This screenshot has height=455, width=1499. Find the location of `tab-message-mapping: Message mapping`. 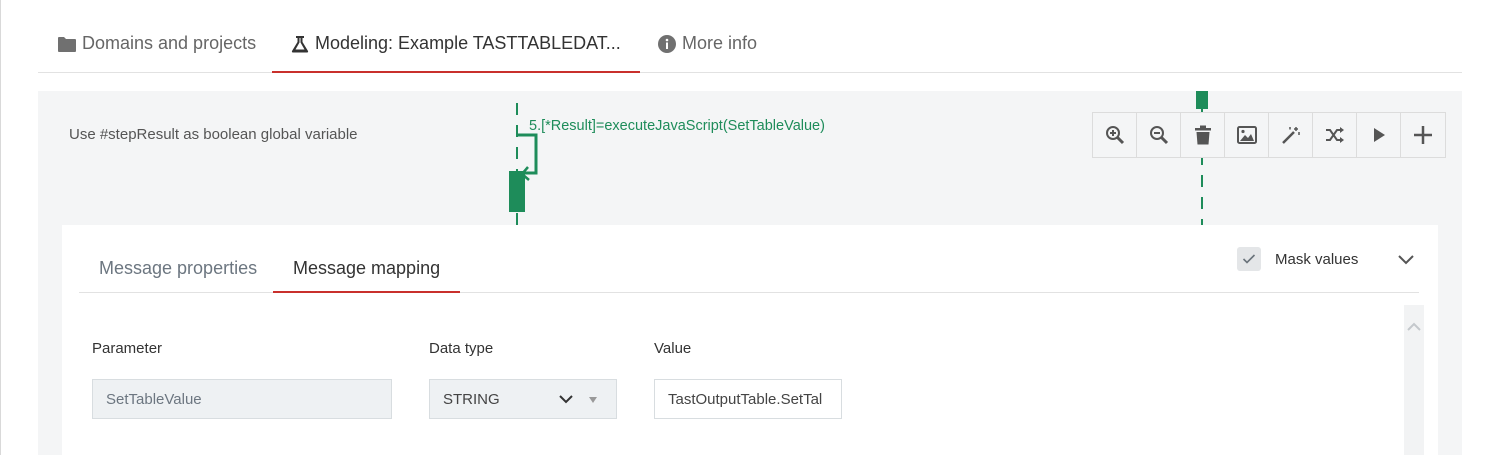

tab-message-mapping: Message mapping is located at coordinates (367, 269).